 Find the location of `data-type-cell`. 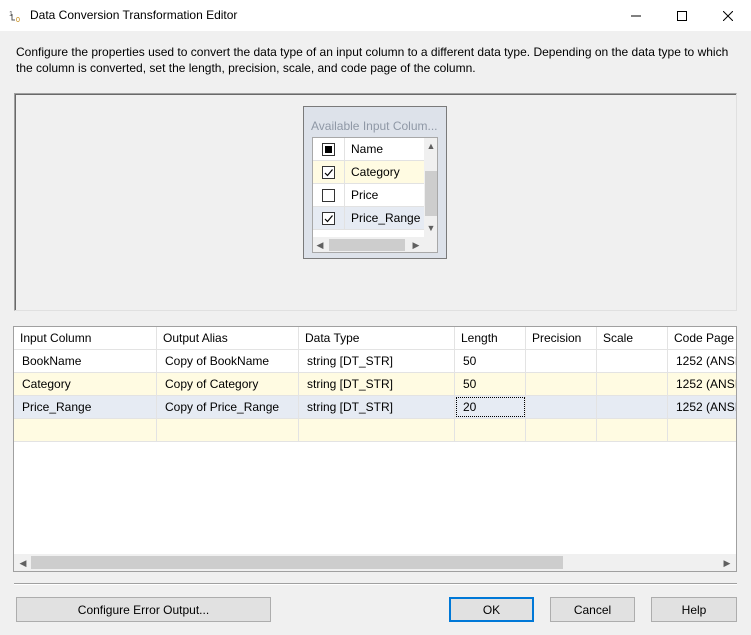

data-type-cell is located at coordinates (377, 430).